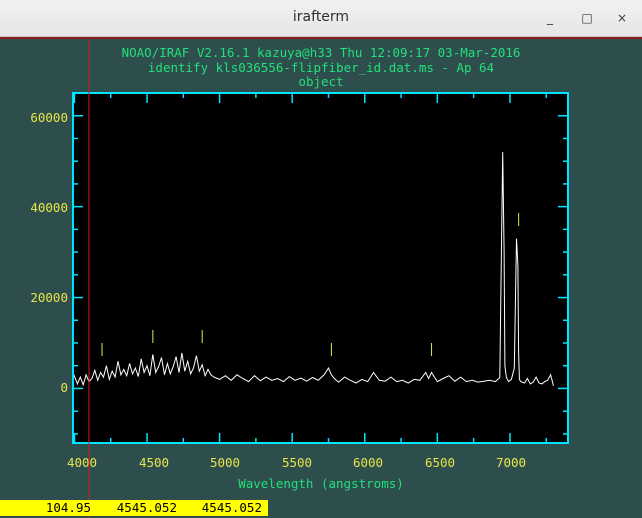  Describe the element at coordinates (146, 507) in the screenshot. I see `status-value-2: 4545.052` at that location.